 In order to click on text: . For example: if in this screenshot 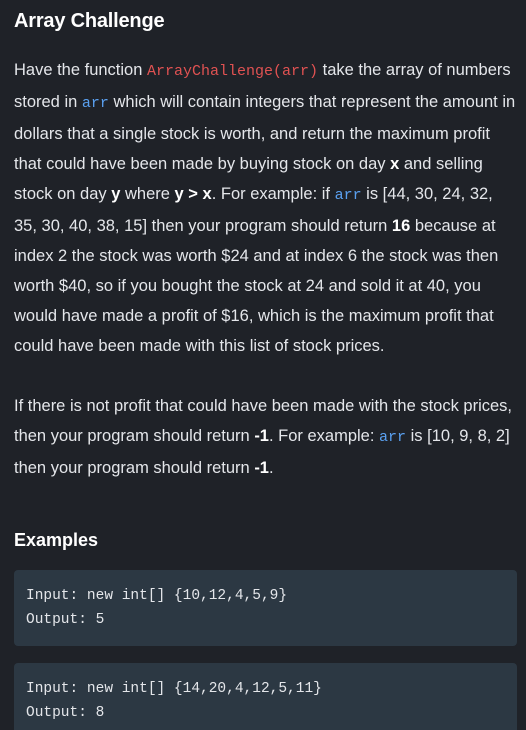, I will do `click(273, 194)`.